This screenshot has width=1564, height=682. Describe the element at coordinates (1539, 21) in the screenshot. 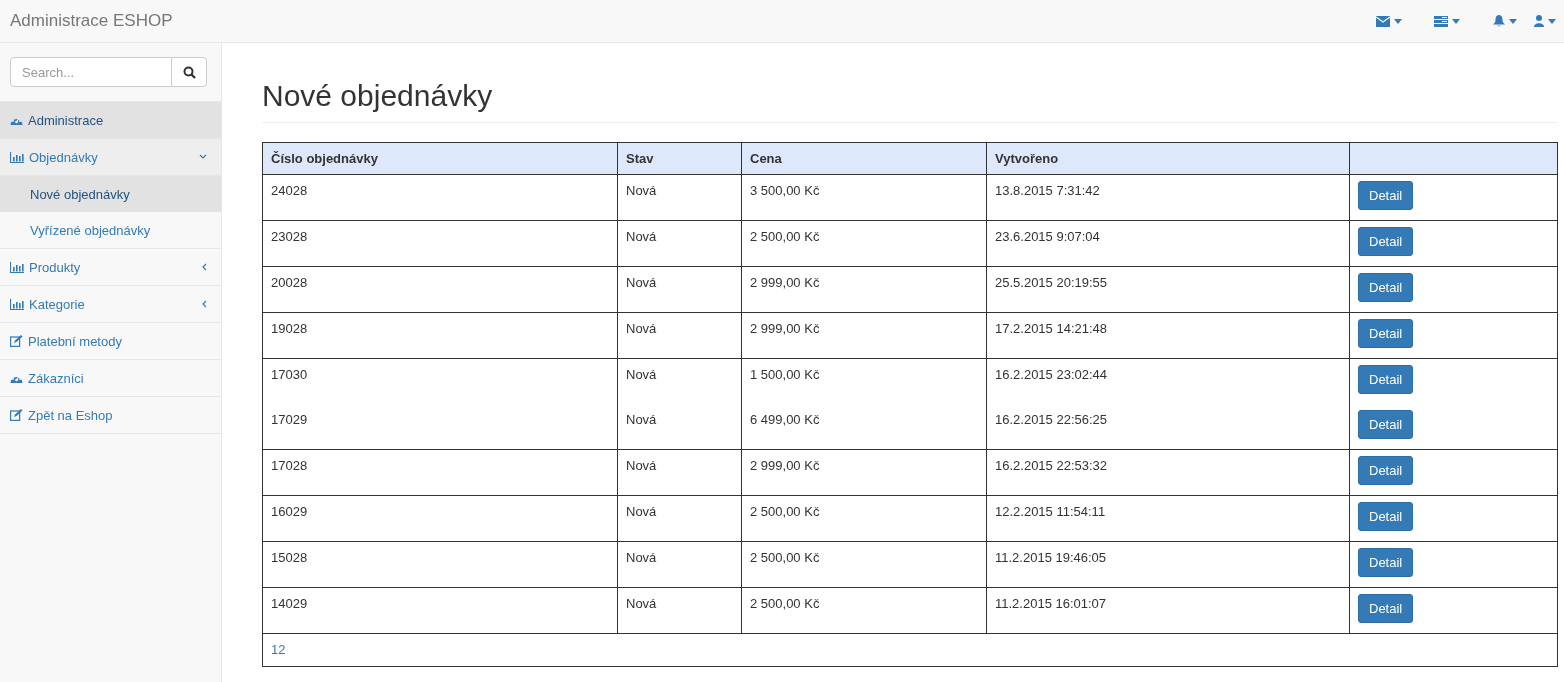

I see `user-icon` at that location.